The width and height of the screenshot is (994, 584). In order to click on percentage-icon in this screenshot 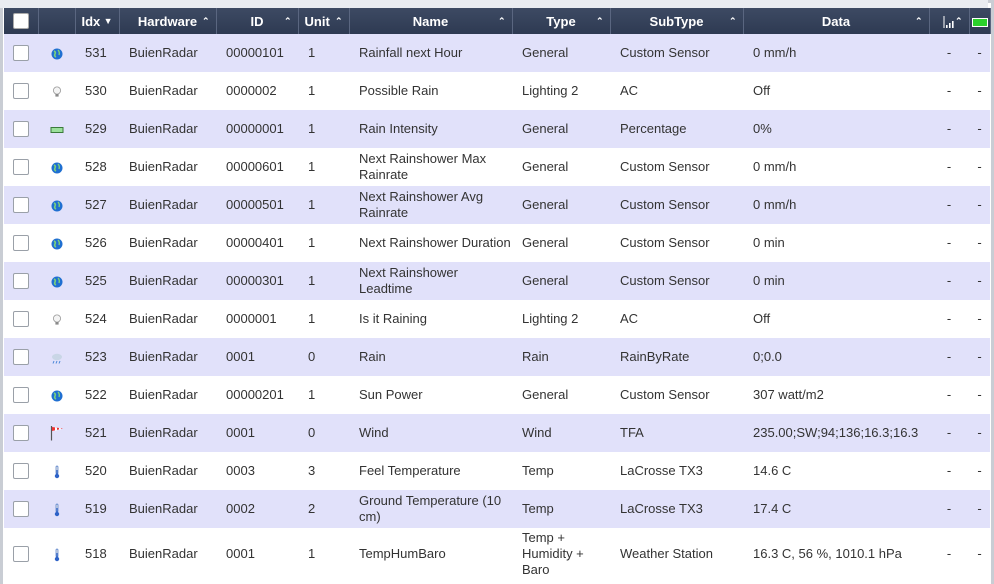, I will do `click(57, 128)`.